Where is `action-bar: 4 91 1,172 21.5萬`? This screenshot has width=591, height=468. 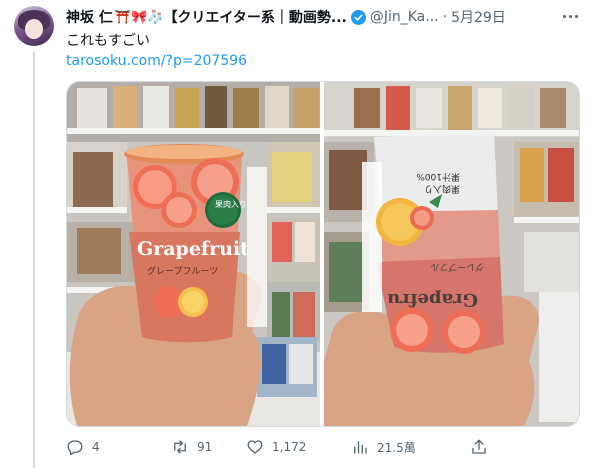 action-bar: 4 91 1,172 21.5萬 is located at coordinates (322, 447).